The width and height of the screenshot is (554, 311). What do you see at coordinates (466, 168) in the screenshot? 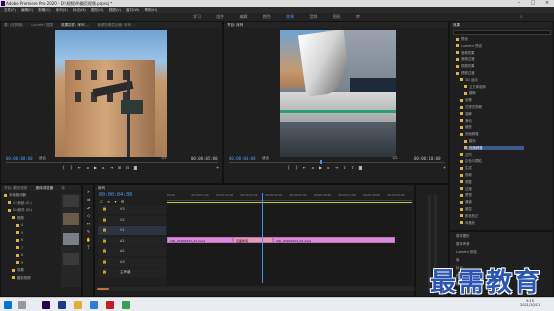
I see `effects-tree-item: 生成` at bounding box center [466, 168].